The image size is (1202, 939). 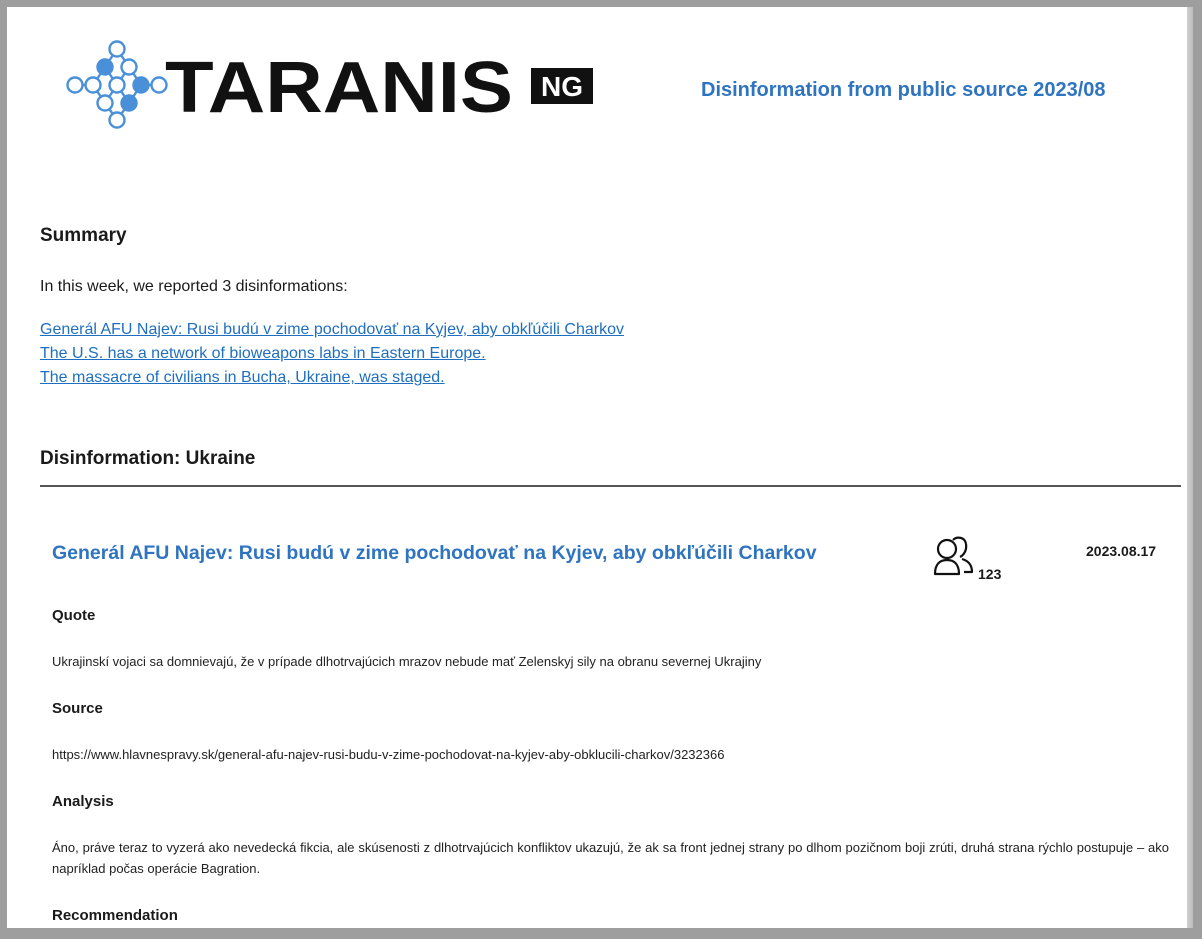 What do you see at coordinates (77, 708) in the screenshot?
I see `source-heading: Source` at bounding box center [77, 708].